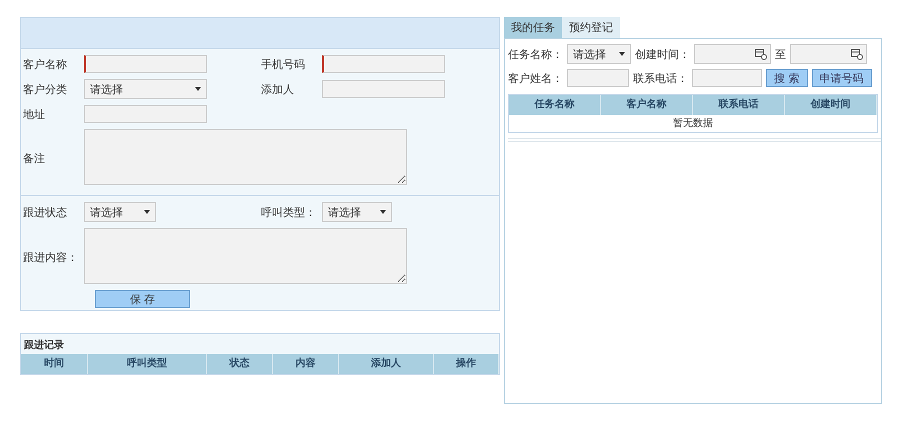 This screenshot has height=429, width=900. What do you see at coordinates (147, 364) in the screenshot?
I see `column-header: 呼叫类型` at bounding box center [147, 364].